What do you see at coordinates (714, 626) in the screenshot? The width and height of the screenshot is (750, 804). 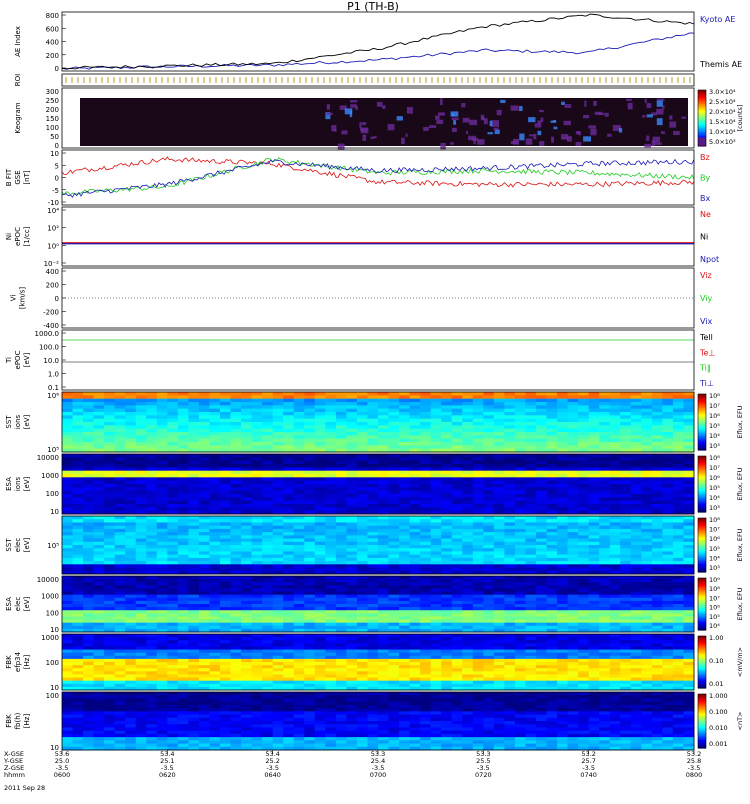 I see `colorbar-label-esa_e: 10⁴` at bounding box center [714, 626].